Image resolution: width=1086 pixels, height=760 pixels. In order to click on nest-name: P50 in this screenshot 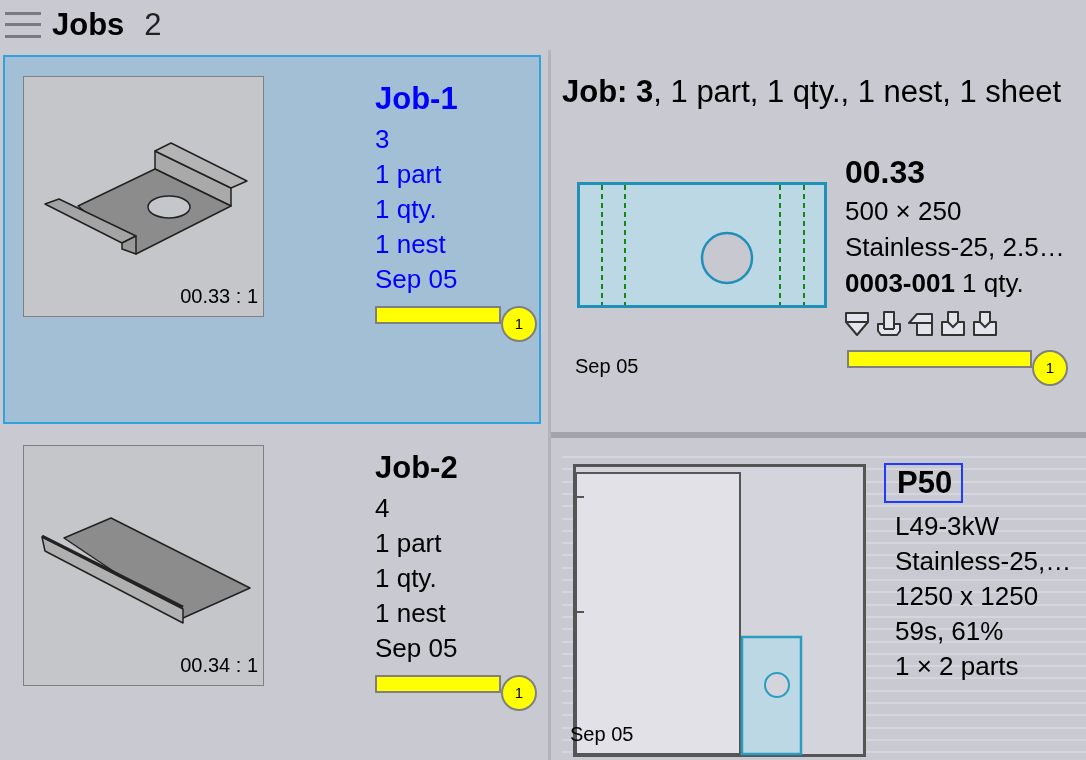, I will do `click(924, 483)`.